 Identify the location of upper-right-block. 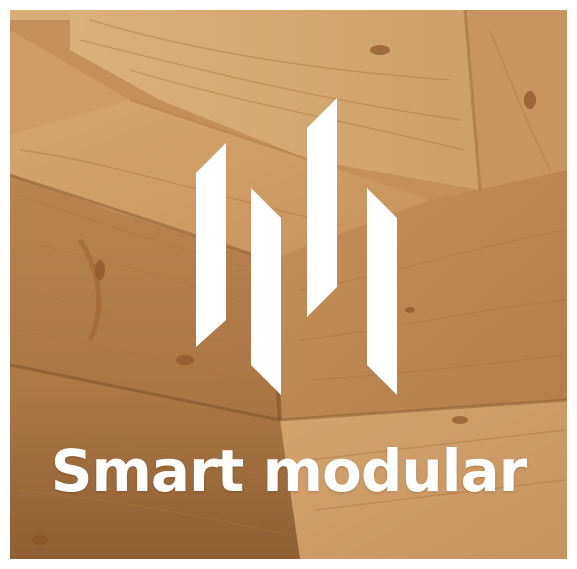
(516, 100).